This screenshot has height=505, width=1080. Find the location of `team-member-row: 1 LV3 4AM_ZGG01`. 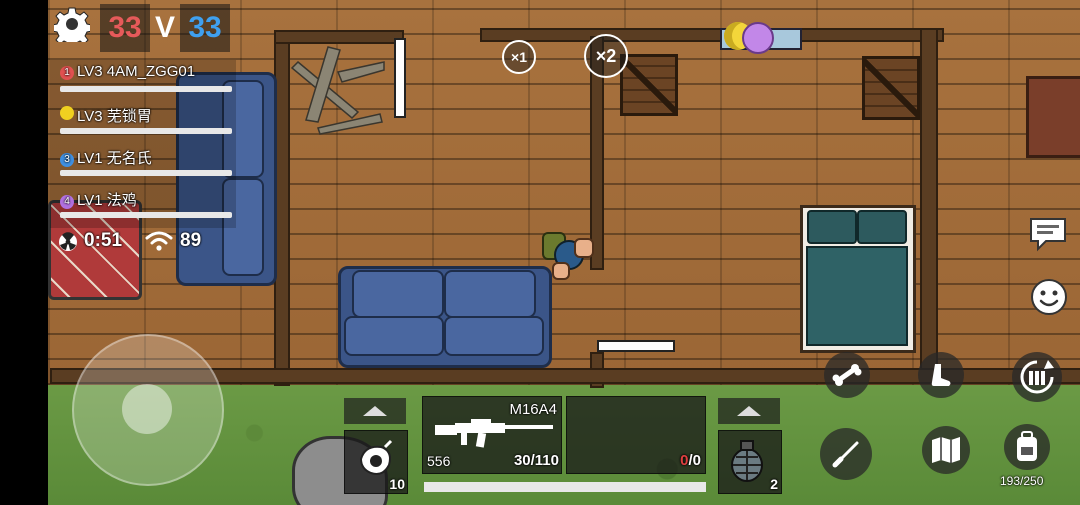

team-member-row: 1 LV3 4AM_ZGG01 is located at coordinates (143, 79).